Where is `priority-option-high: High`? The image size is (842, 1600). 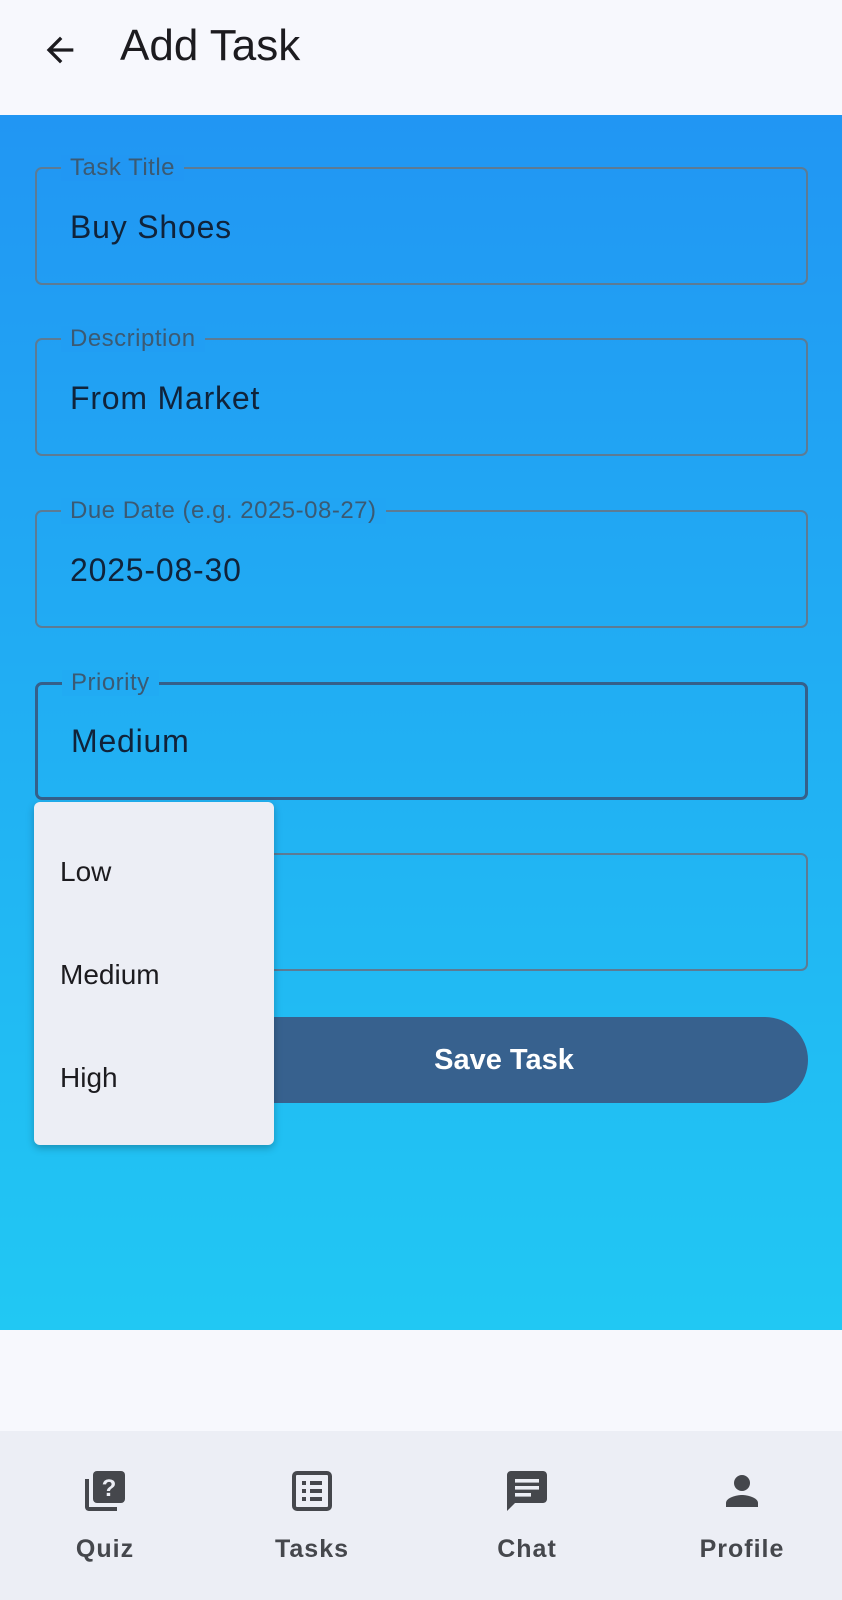 priority-option-high: High is located at coordinates (89, 1078).